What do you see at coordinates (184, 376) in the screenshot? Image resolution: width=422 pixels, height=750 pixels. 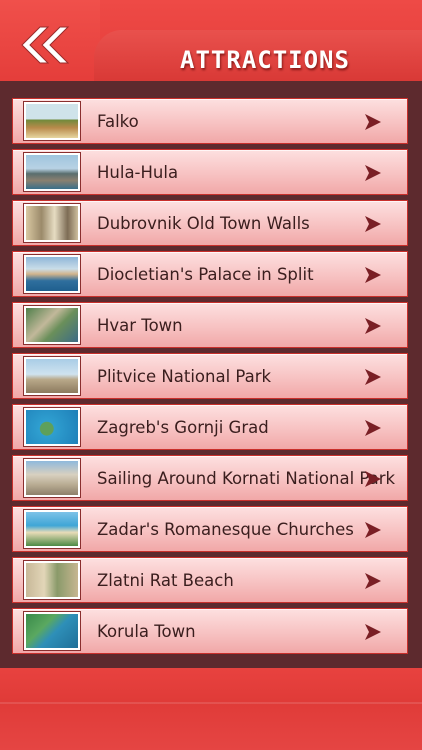 I see `list-item-label: Plitvice National Park` at bounding box center [184, 376].